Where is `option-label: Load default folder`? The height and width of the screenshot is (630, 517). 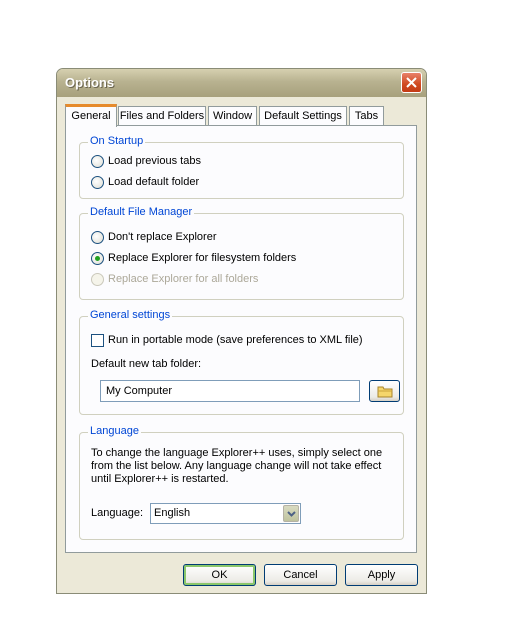 option-label: Load default folder is located at coordinates (154, 182).